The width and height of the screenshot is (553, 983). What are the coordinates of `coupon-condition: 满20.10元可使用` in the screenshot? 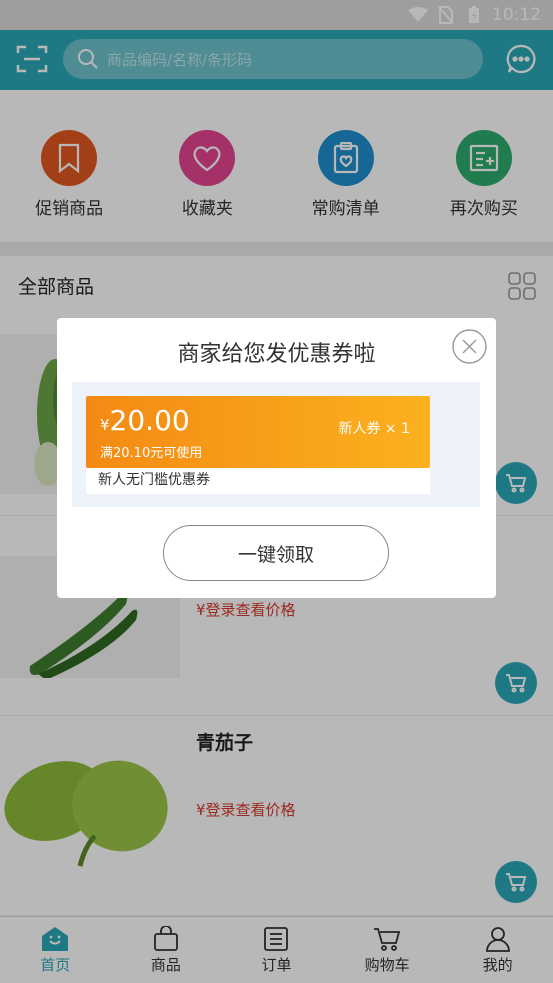 It's located at (151, 453).